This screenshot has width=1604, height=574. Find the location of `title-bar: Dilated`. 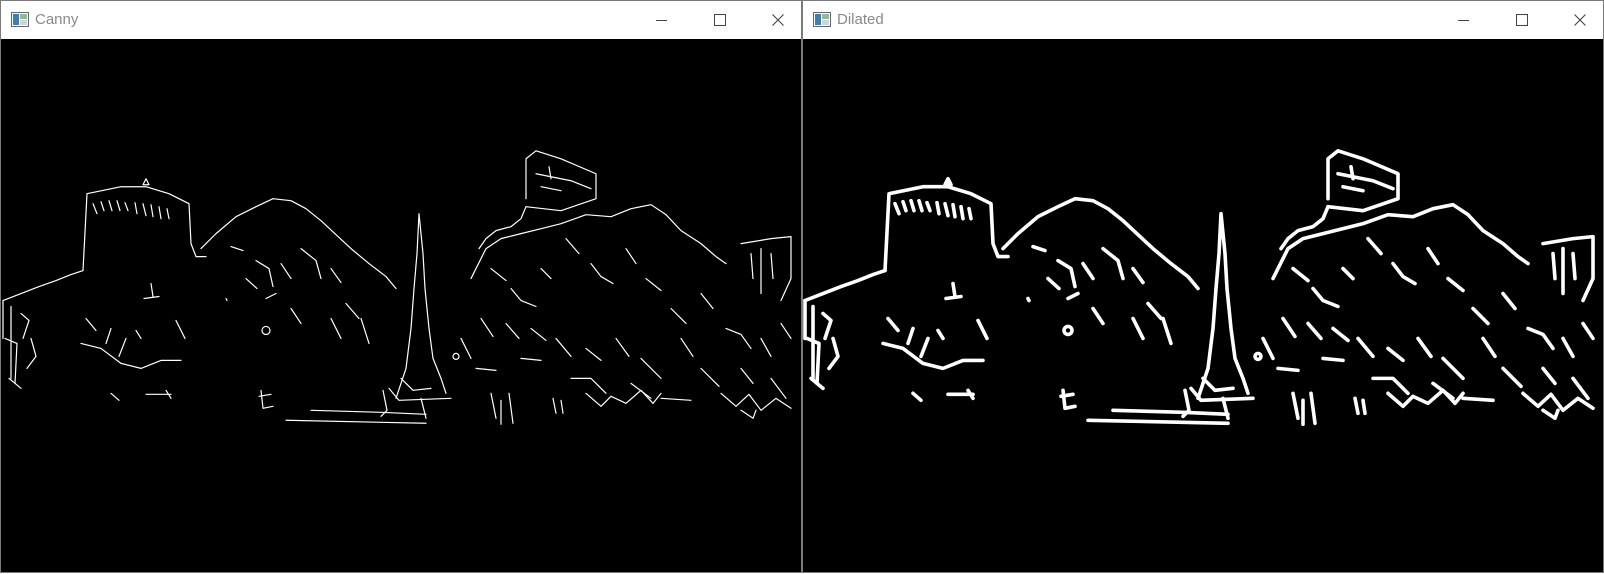

title-bar: Dilated is located at coordinates (1203, 20).